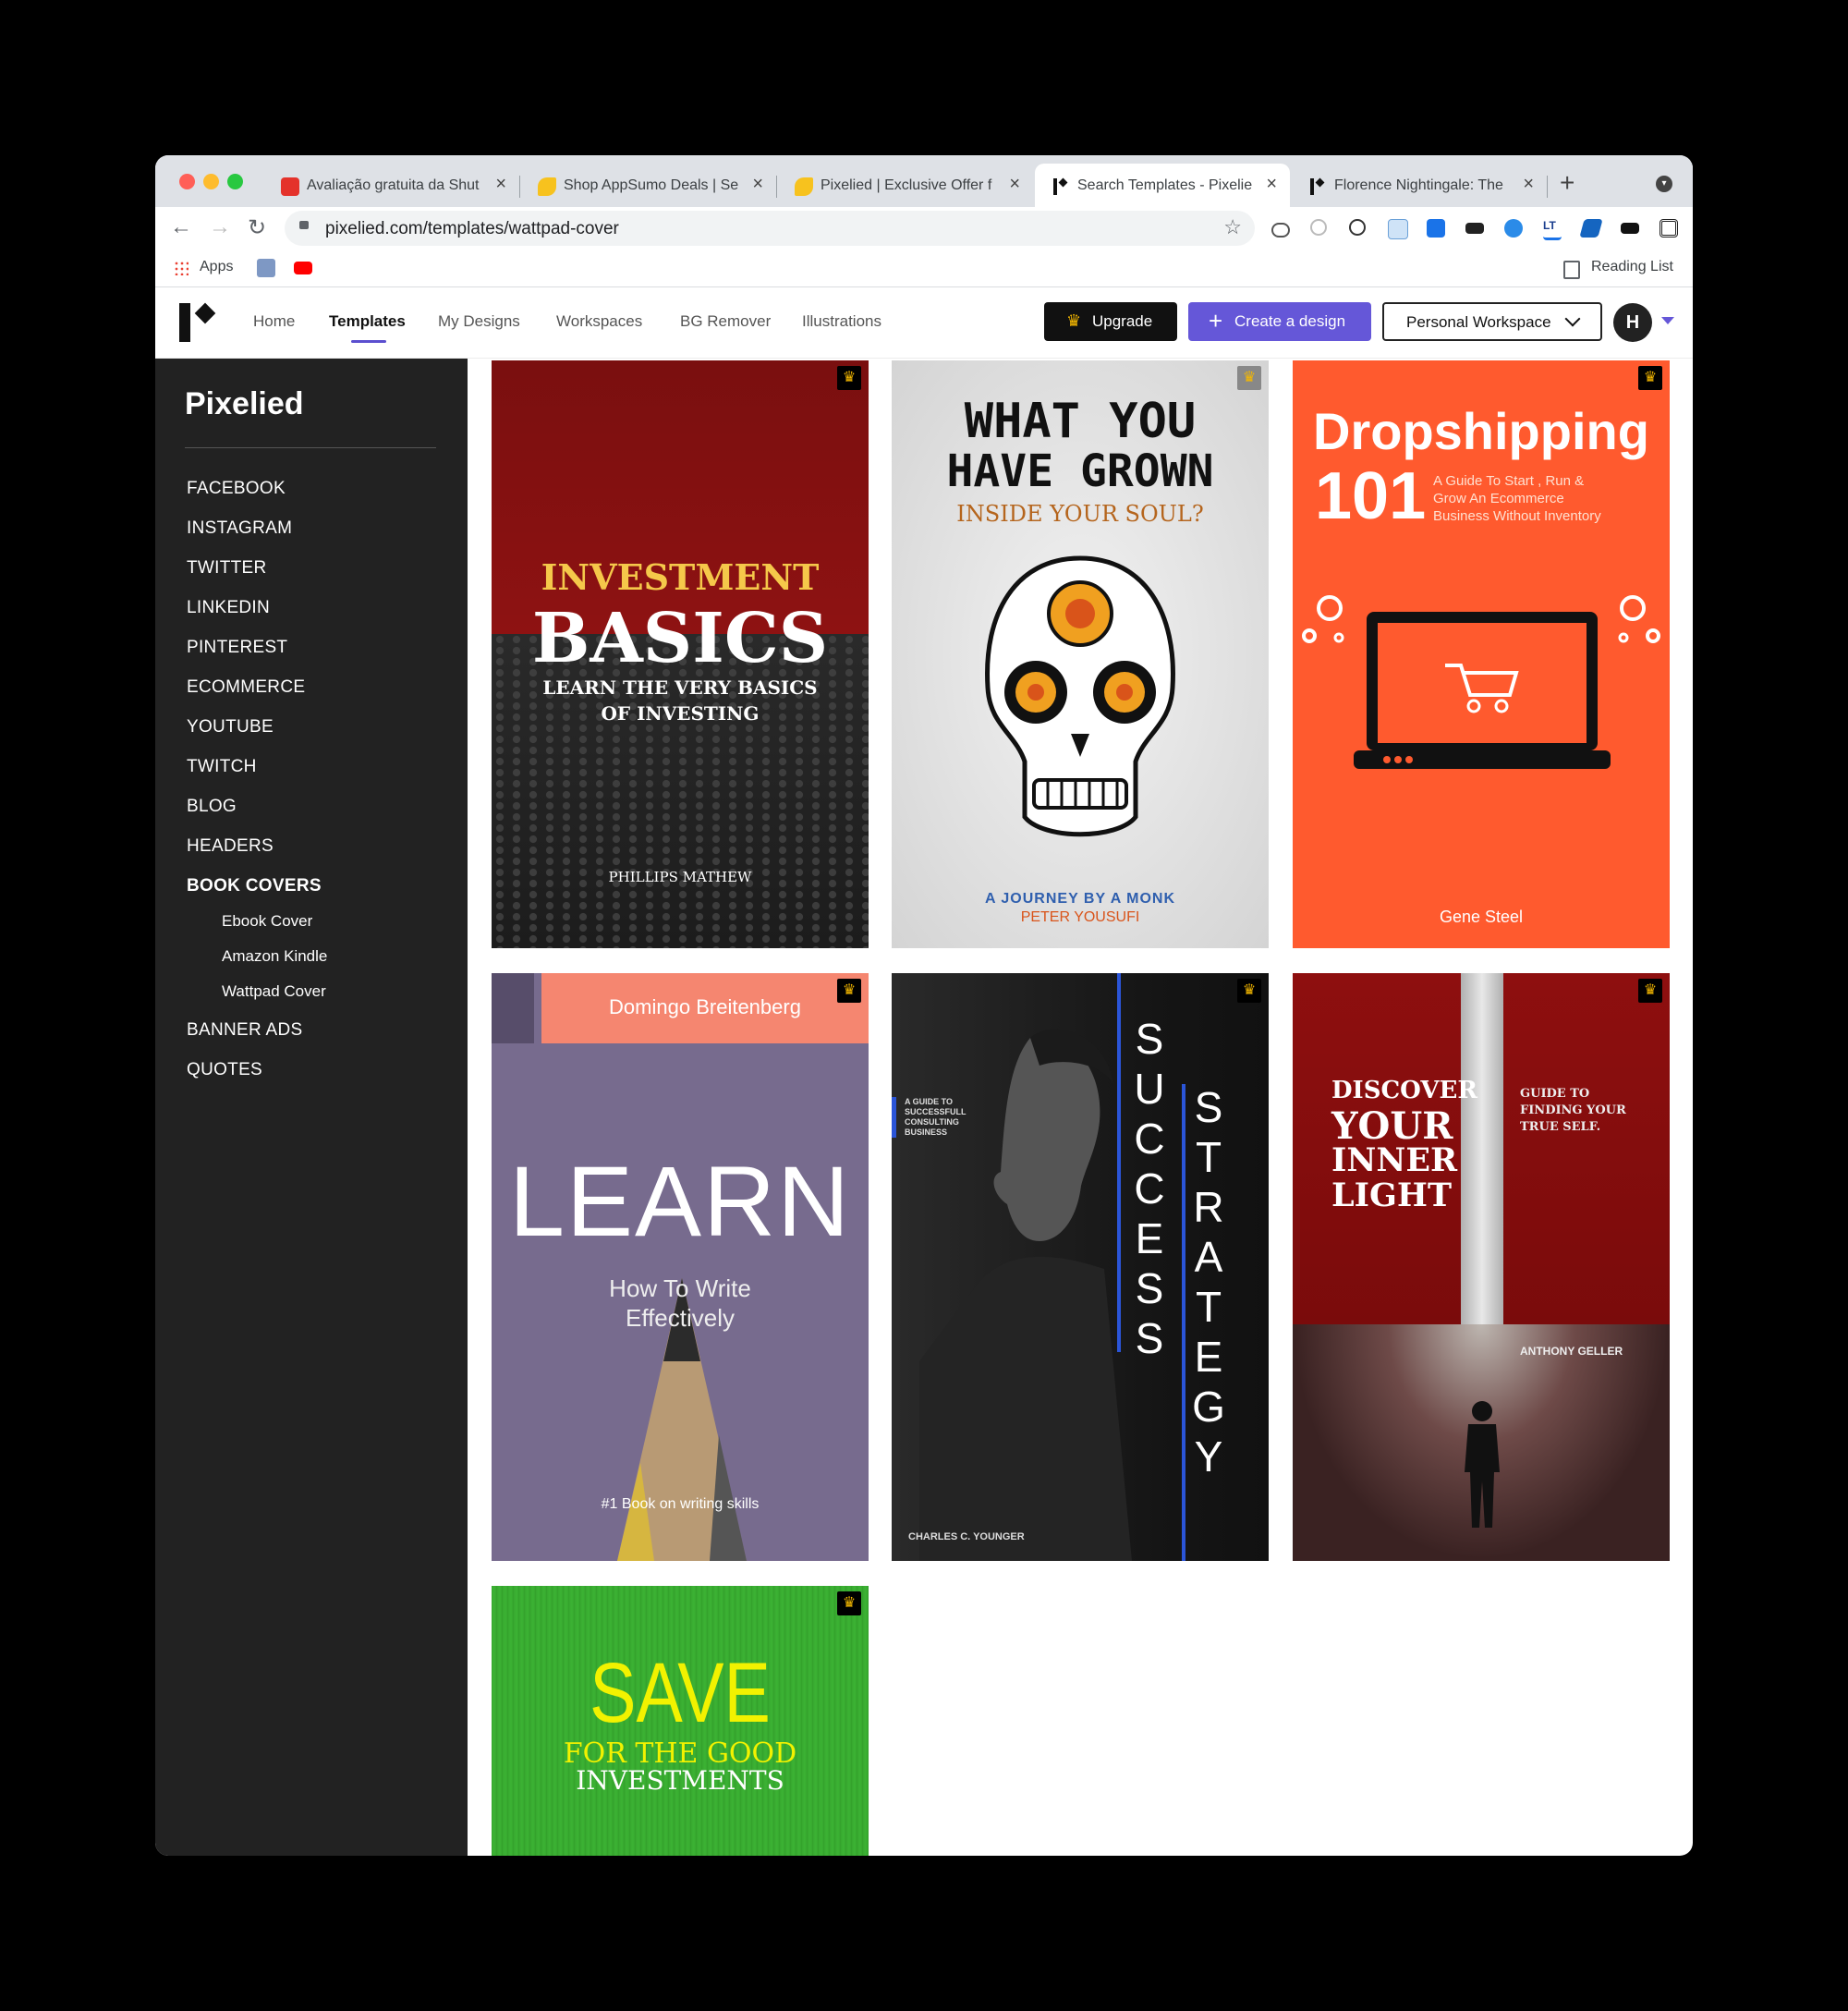  Describe the element at coordinates (725, 322) in the screenshot. I see `nav-bg-remover: BG Remover` at that location.